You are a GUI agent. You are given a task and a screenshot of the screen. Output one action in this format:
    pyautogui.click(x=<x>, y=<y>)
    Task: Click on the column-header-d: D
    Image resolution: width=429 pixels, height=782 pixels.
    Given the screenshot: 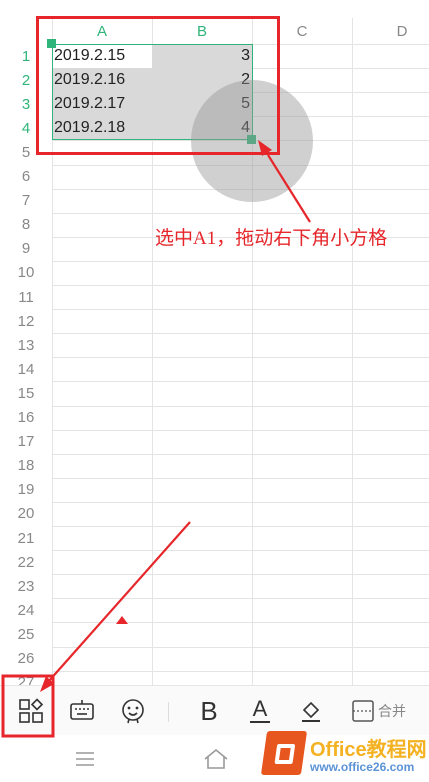 What is the action you would take?
    pyautogui.click(x=390, y=31)
    